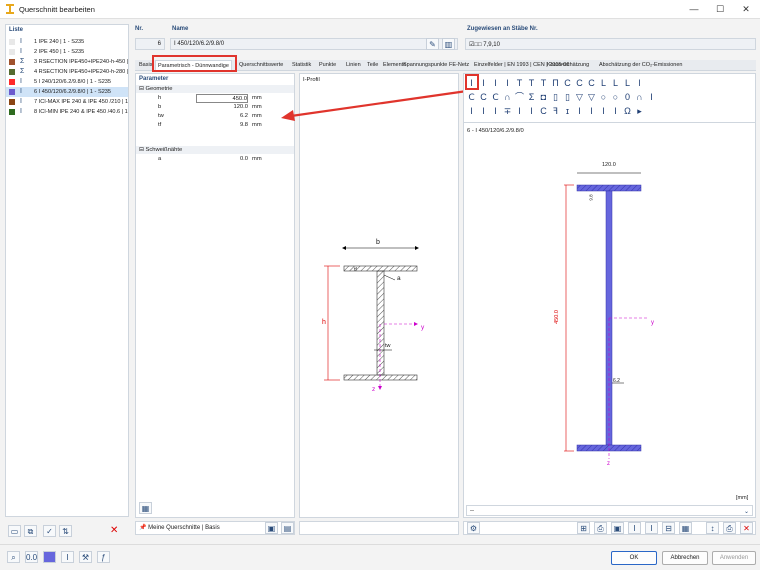 The image size is (760, 570). What do you see at coordinates (372, 65) in the screenshot?
I see `tab-6: Teile` at bounding box center [372, 65].